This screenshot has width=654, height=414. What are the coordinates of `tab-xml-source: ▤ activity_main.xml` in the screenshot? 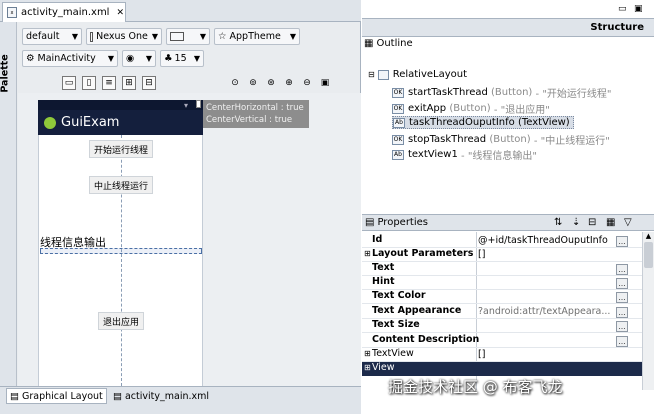 It's located at (161, 396).